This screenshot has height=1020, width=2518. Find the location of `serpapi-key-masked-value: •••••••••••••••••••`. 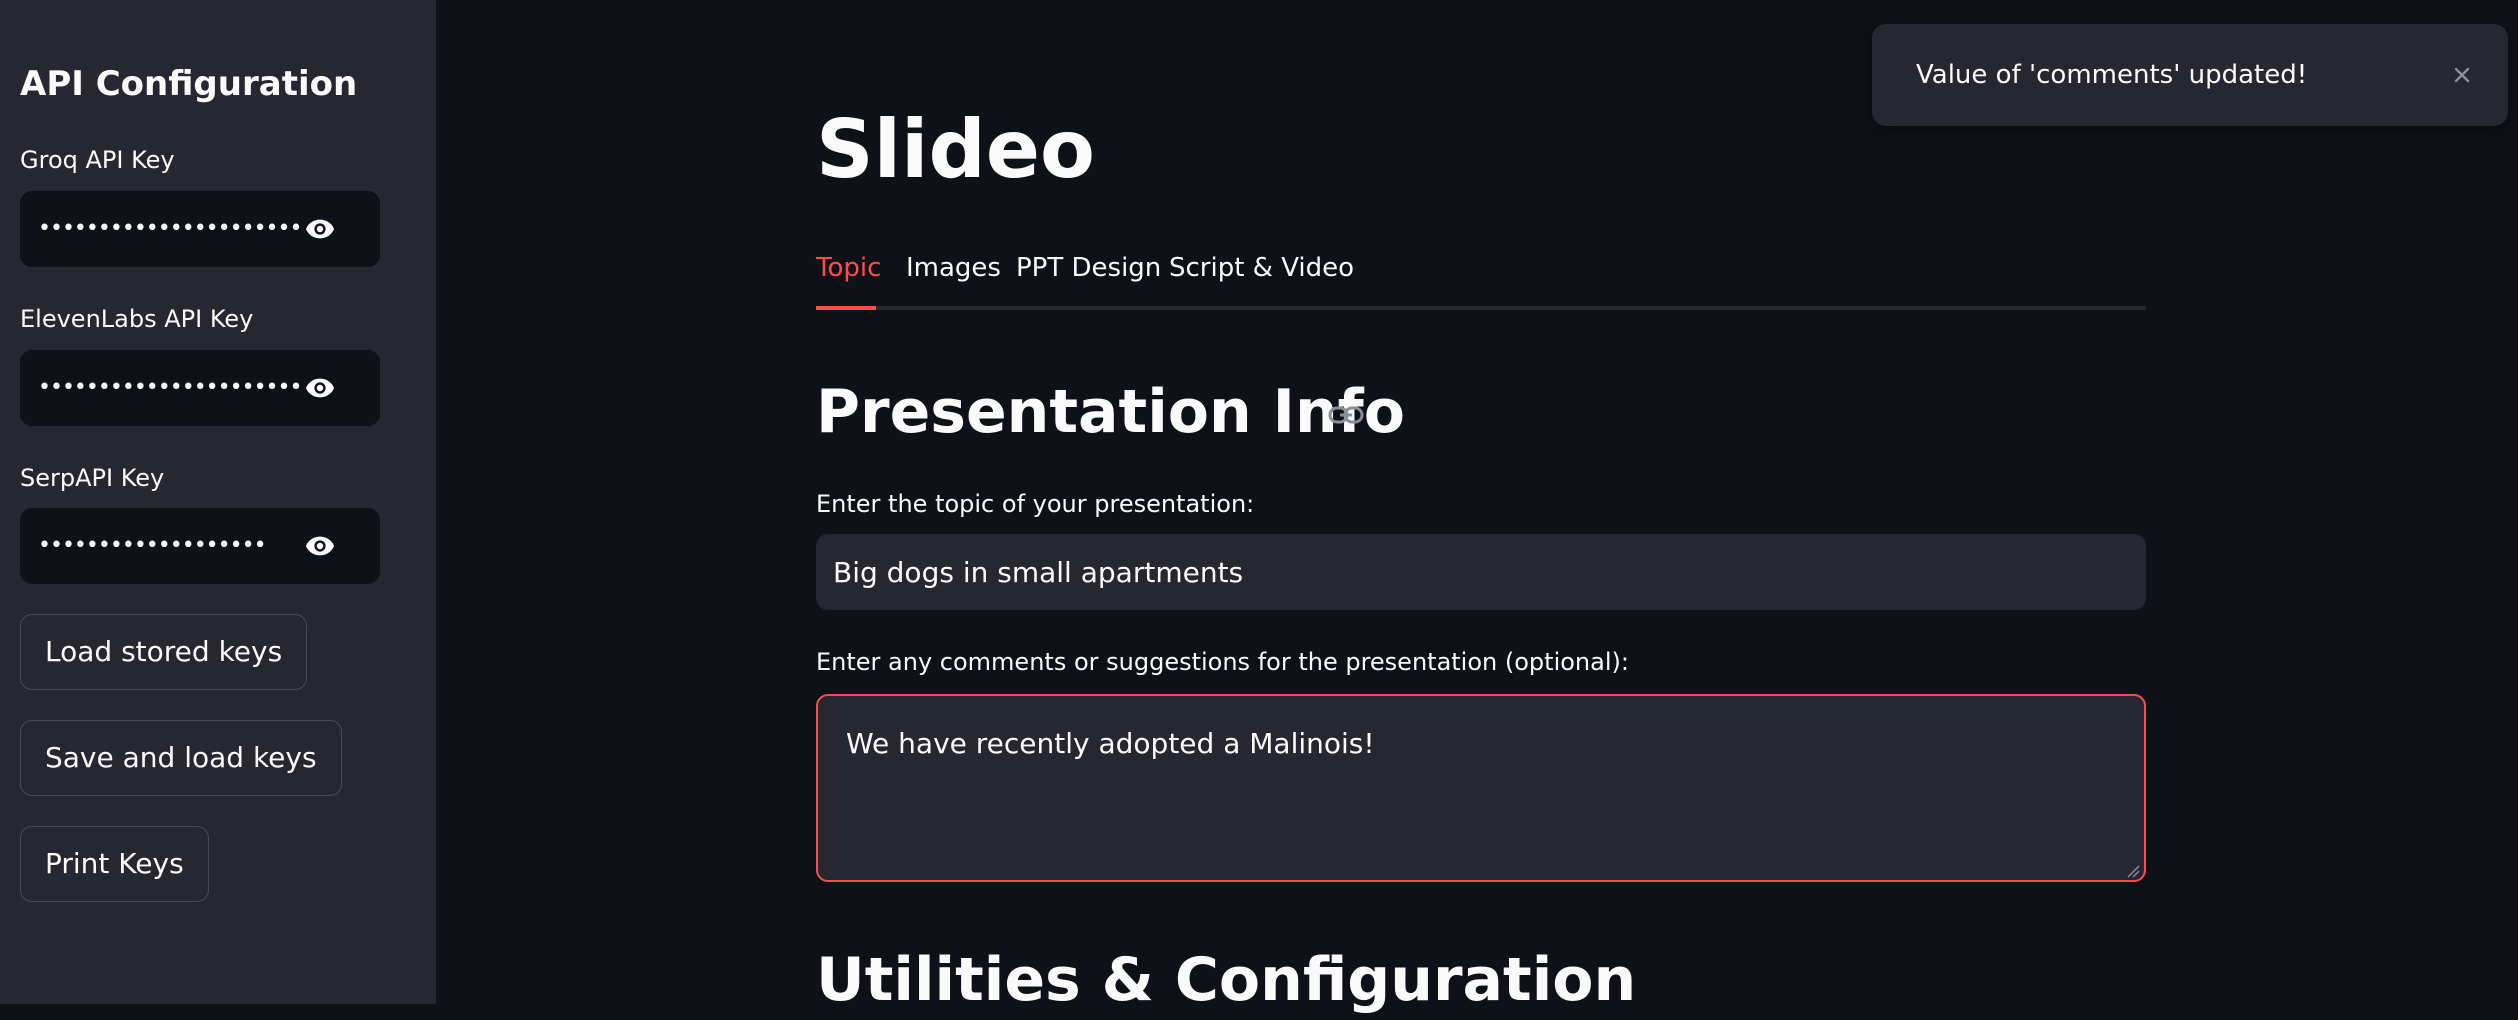

serpapi-key-masked-value: ••••••••••••••••••• is located at coordinates (152, 545).